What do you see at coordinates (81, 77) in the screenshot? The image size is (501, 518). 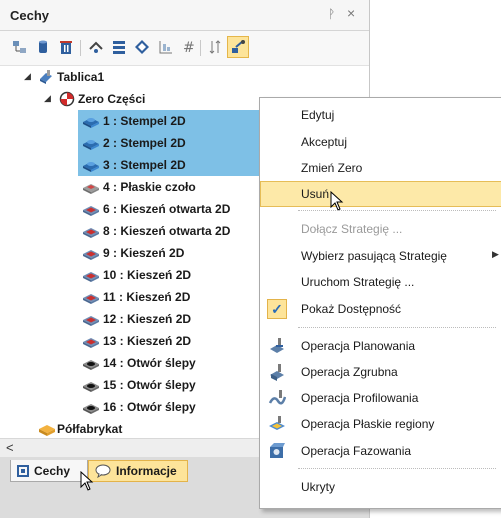 I see `tree-root-label: Tablica1` at bounding box center [81, 77].